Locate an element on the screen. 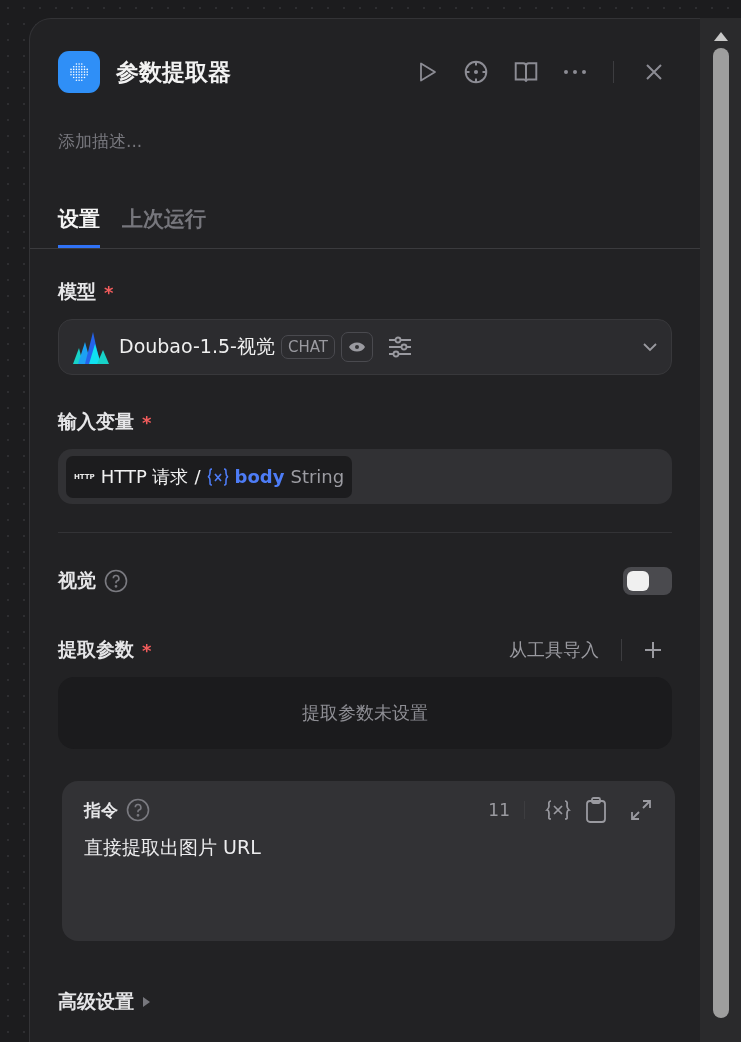  model-select: Doubao-1.5-视觉 CHAT is located at coordinates (365, 347).